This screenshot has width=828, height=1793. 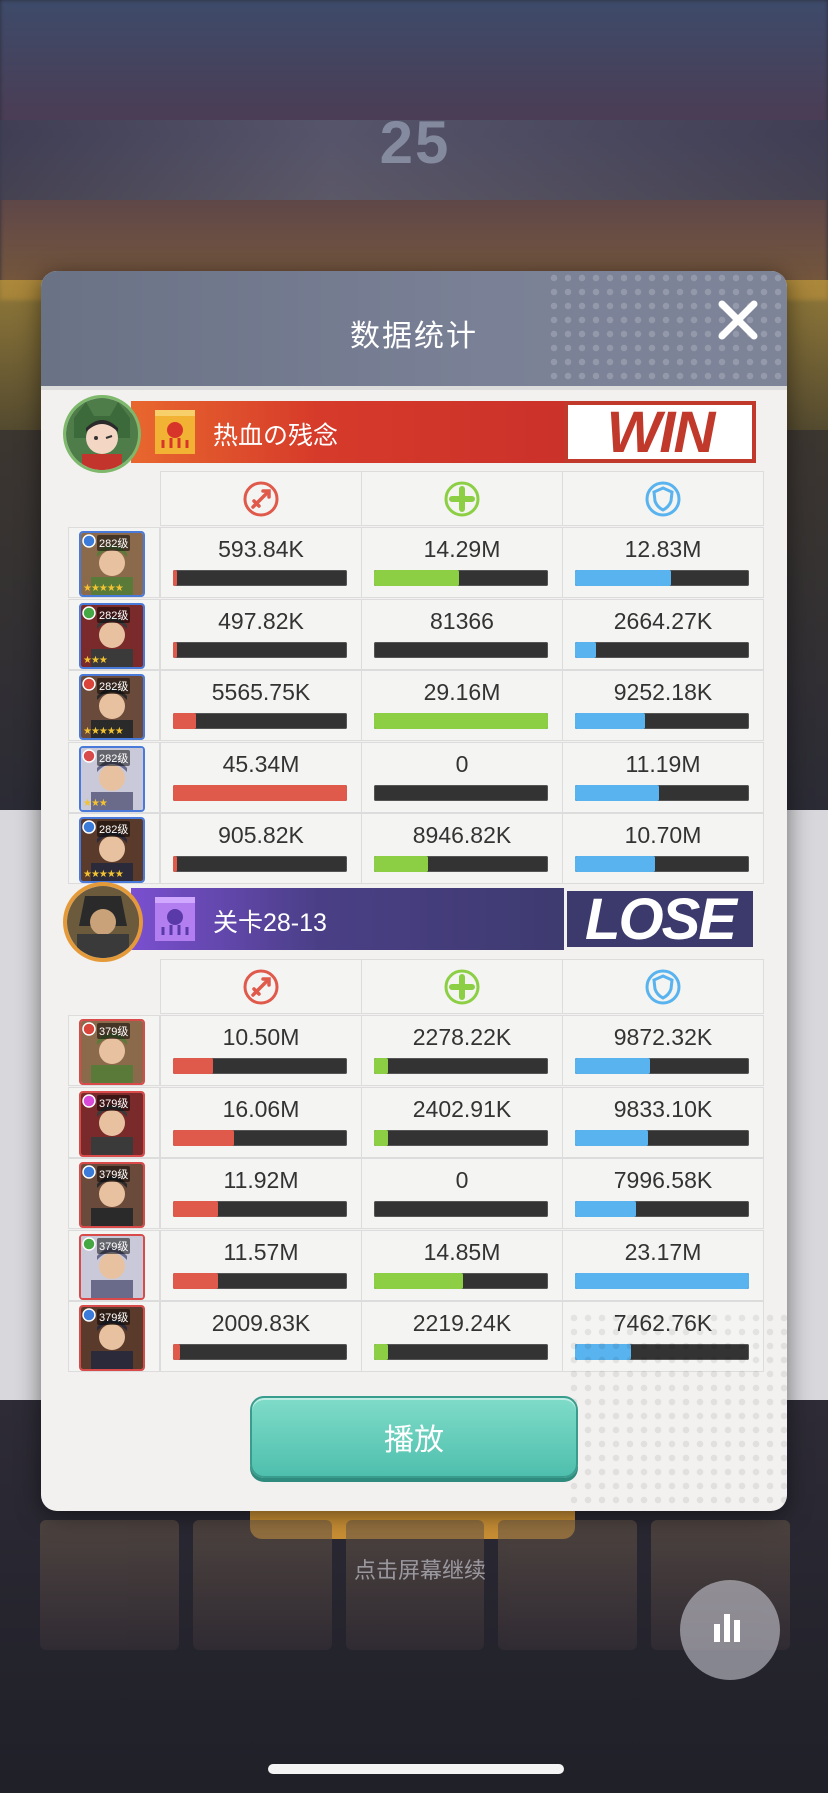 I want to click on shield-stat-cell: 9833.10K, so click(x=663, y=1122).